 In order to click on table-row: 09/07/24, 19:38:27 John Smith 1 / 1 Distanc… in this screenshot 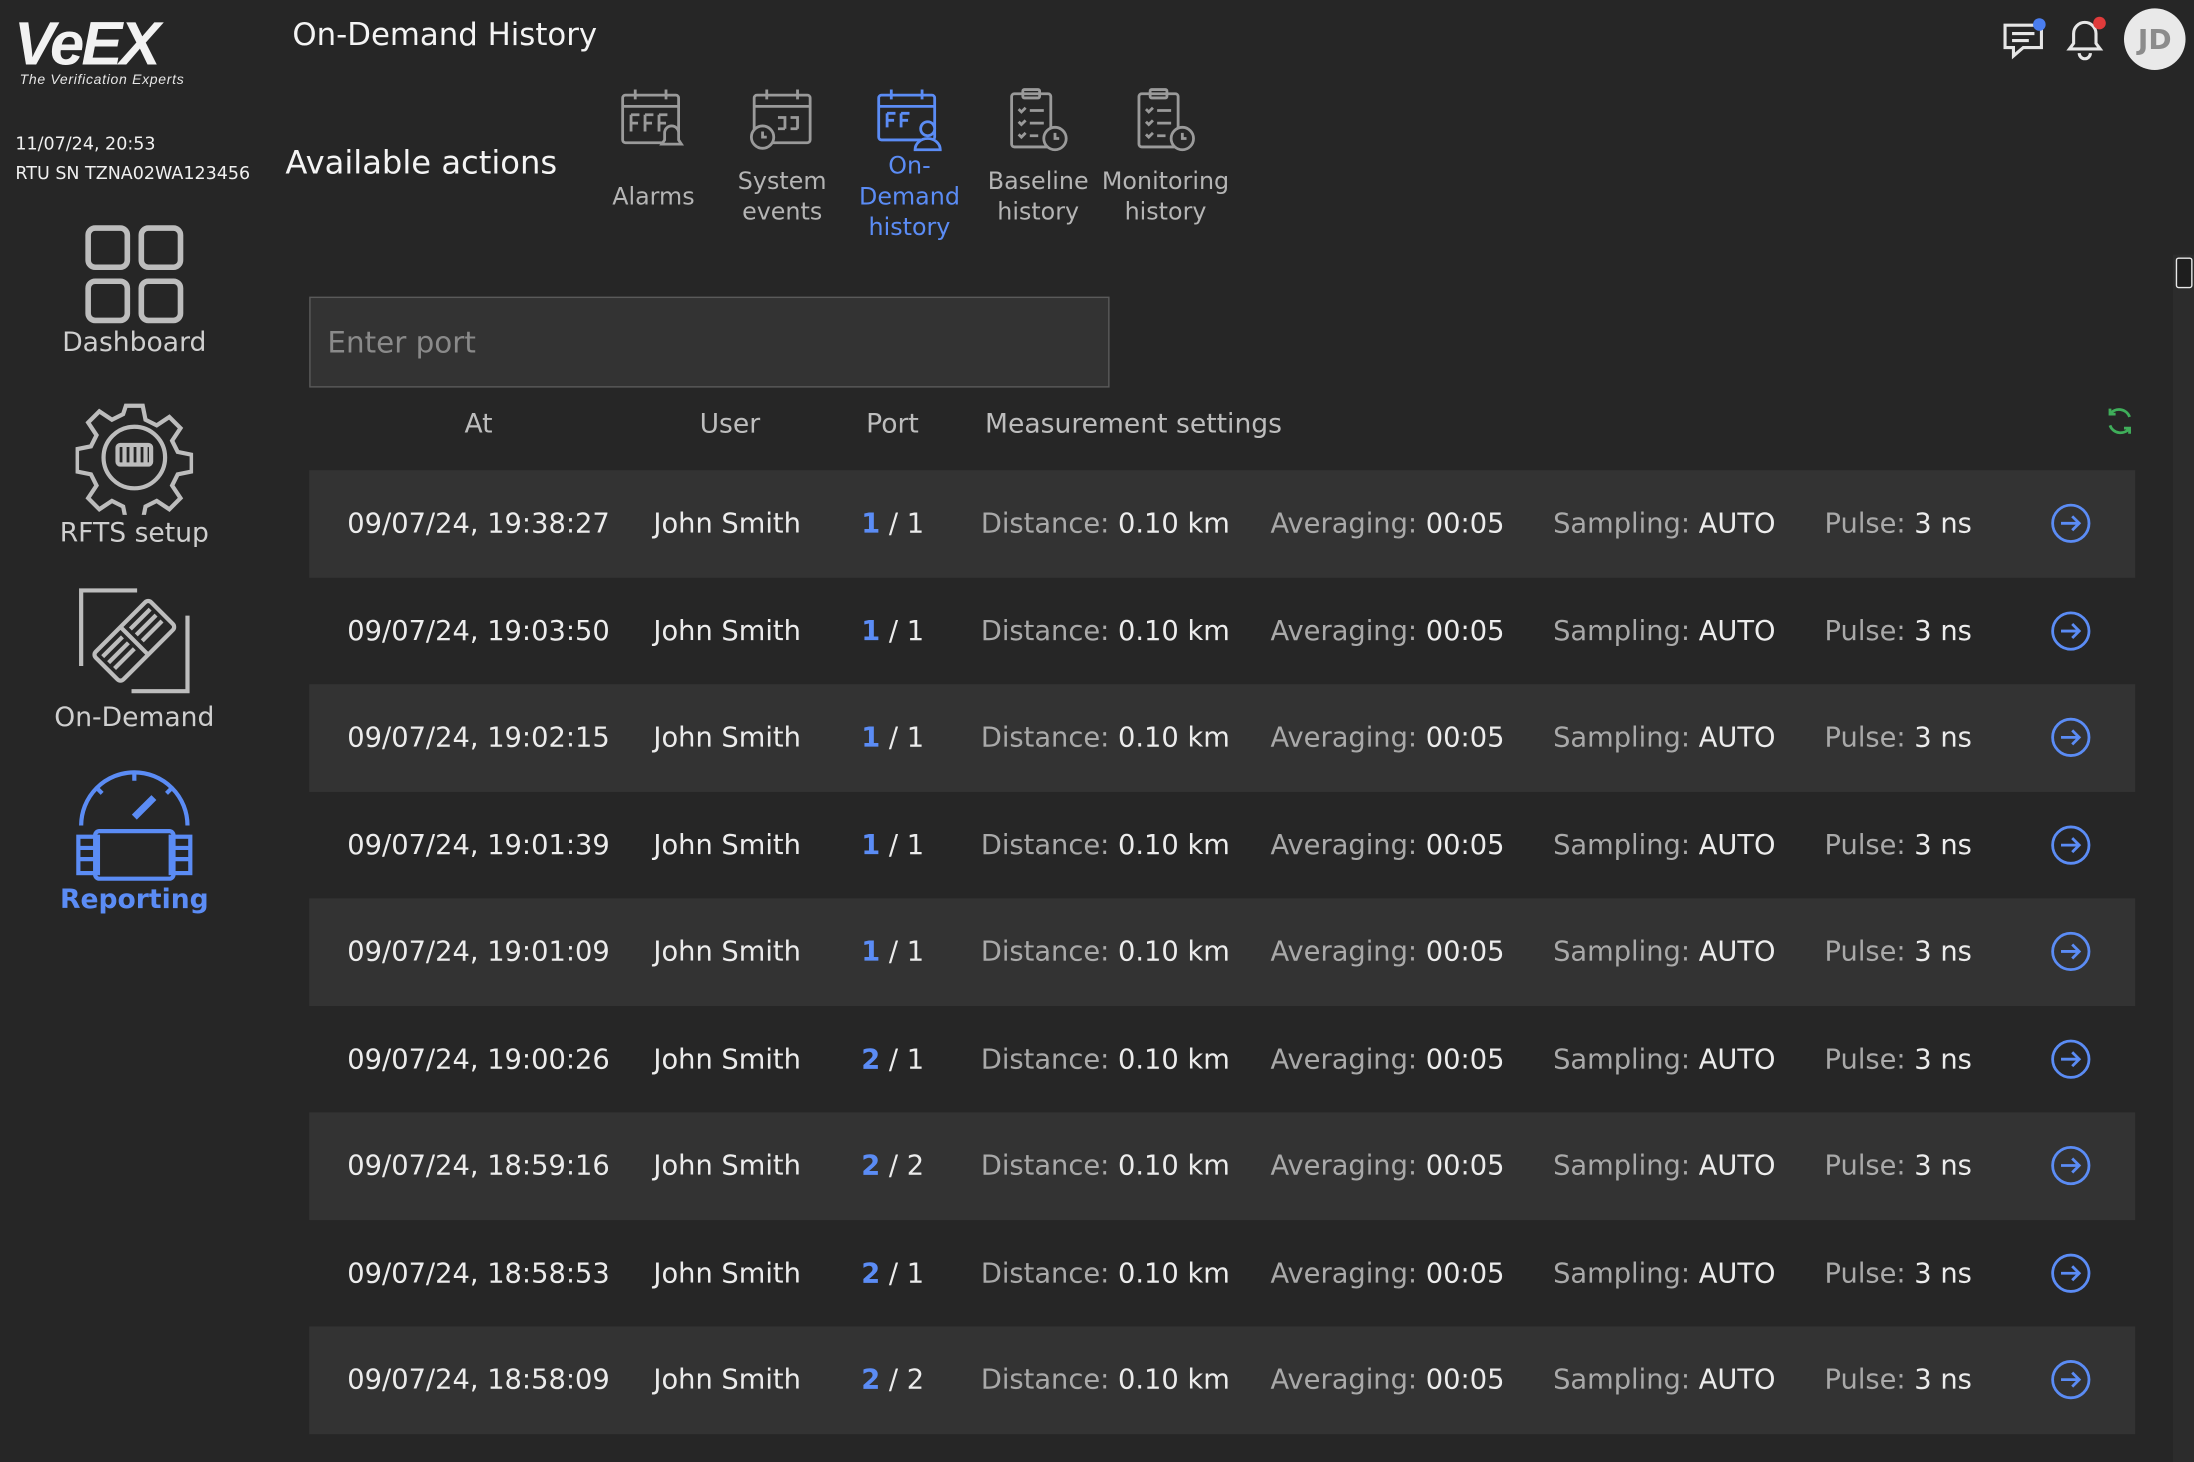, I will do `click(1222, 524)`.